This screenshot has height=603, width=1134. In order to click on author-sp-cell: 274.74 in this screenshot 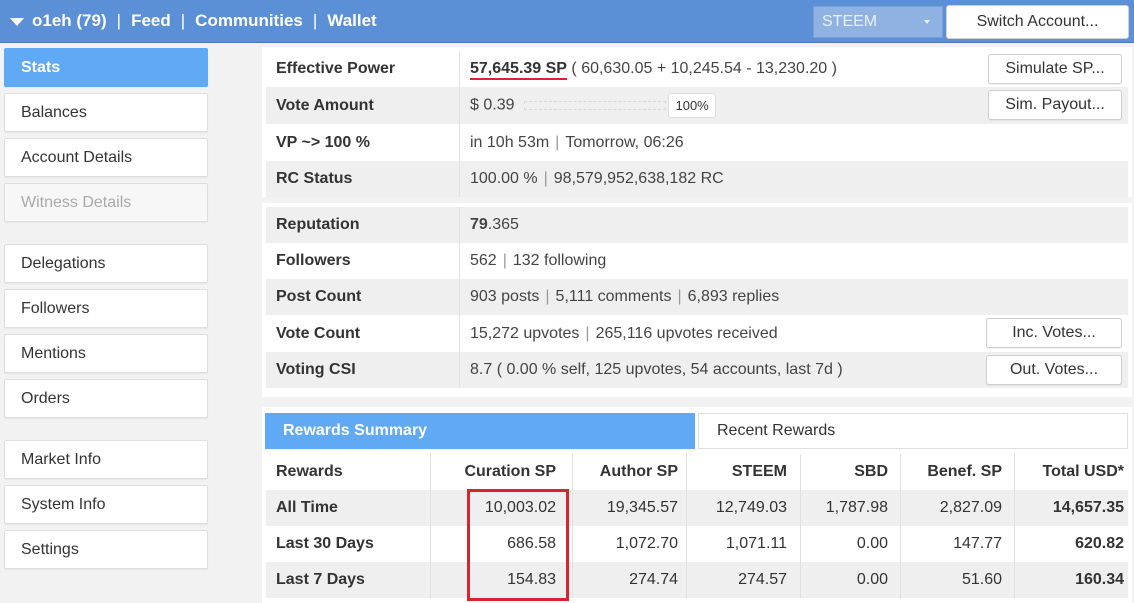, I will do `click(653, 579)`.